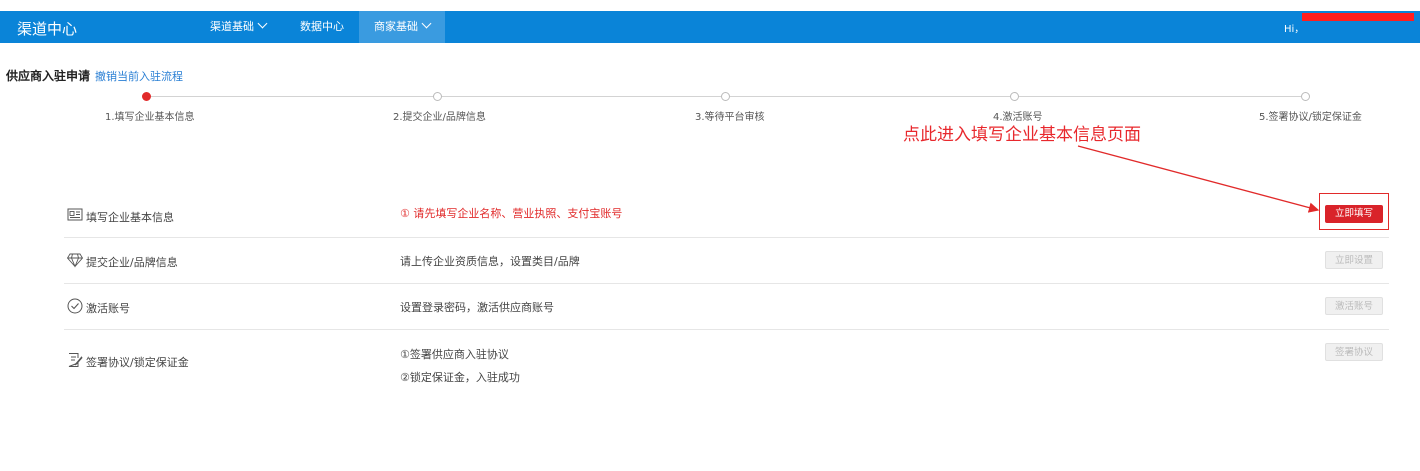  I want to click on task-name: 提交企业/品牌信息, so click(132, 262).